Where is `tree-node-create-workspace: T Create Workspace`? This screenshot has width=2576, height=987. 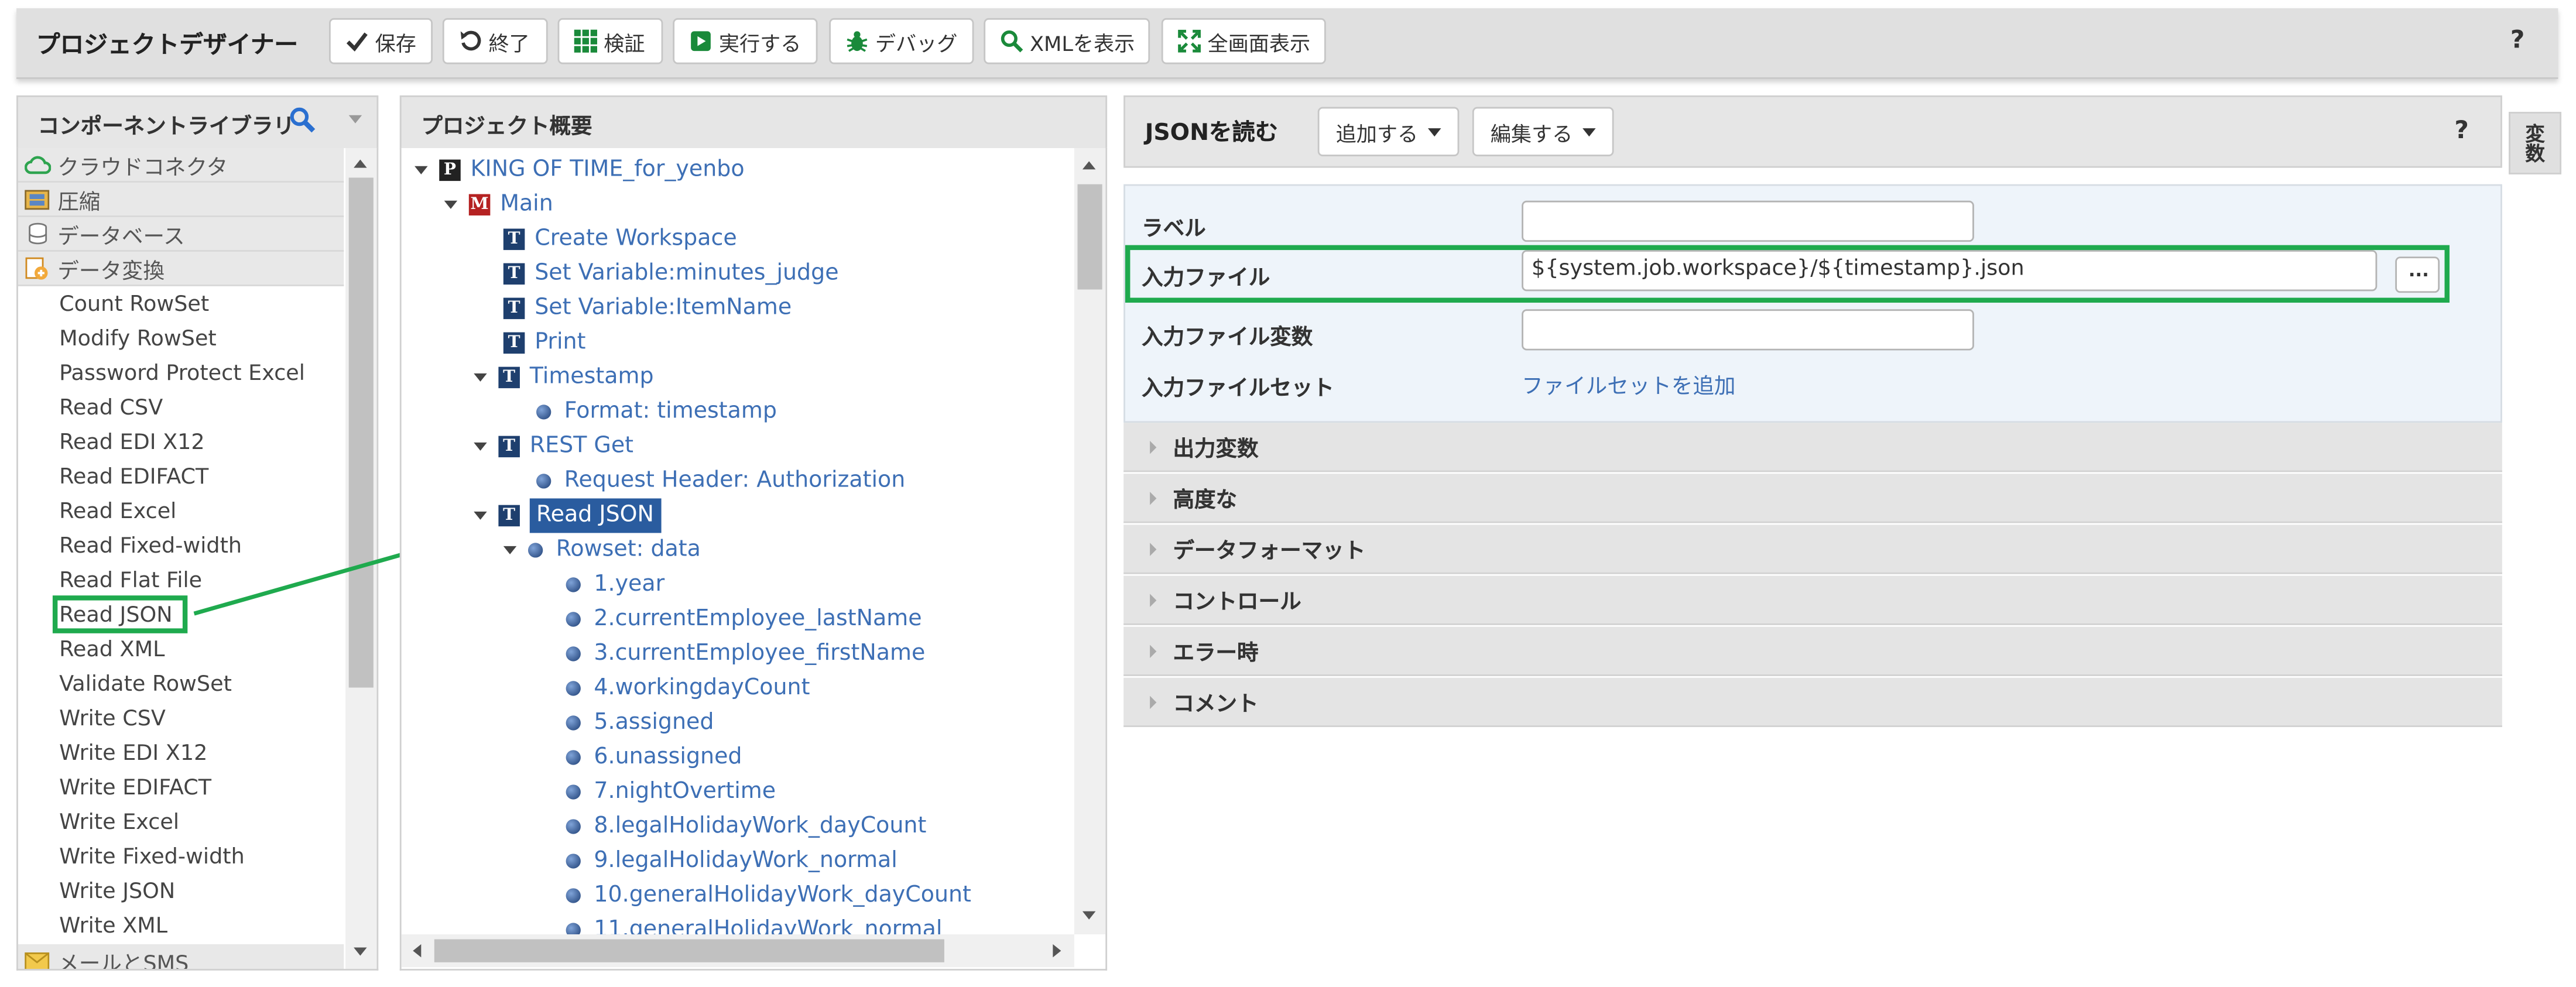 tree-node-create-workspace: T Create Workspace is located at coordinates (737, 239).